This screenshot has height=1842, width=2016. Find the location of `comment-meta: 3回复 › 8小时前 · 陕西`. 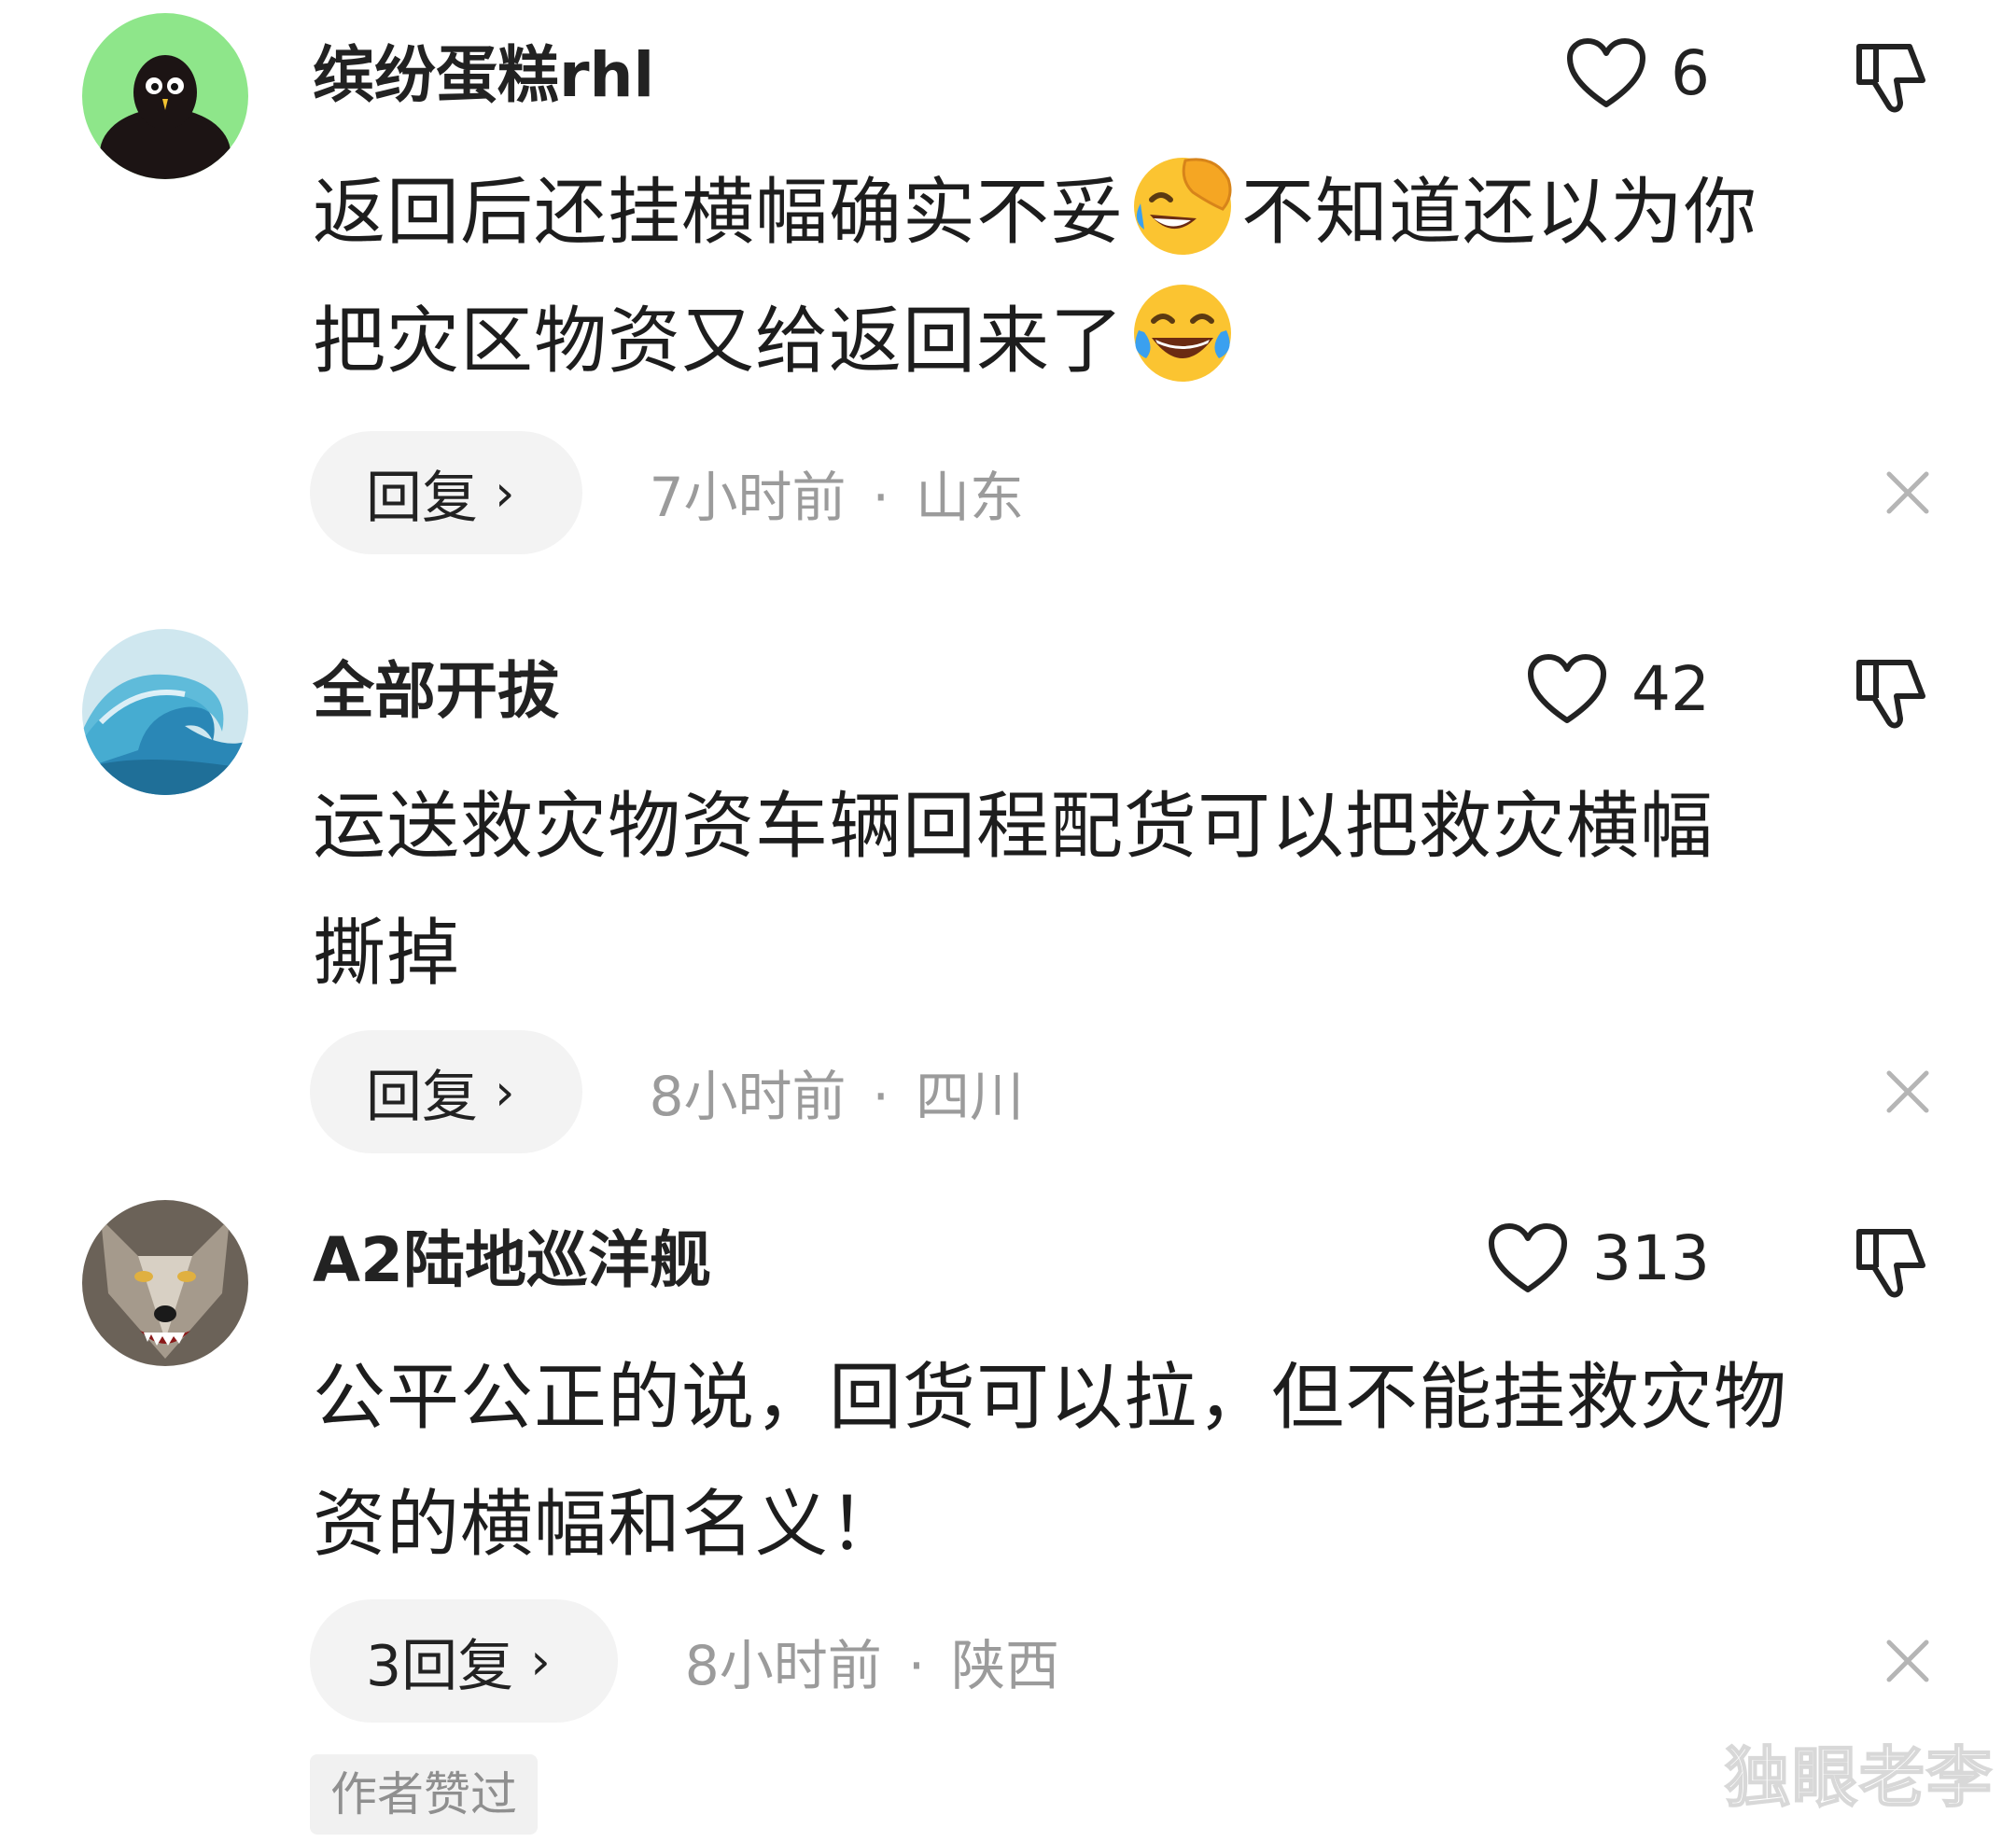

comment-meta: 3回复 › 8小时前 · 陕西 is located at coordinates (684, 1661).